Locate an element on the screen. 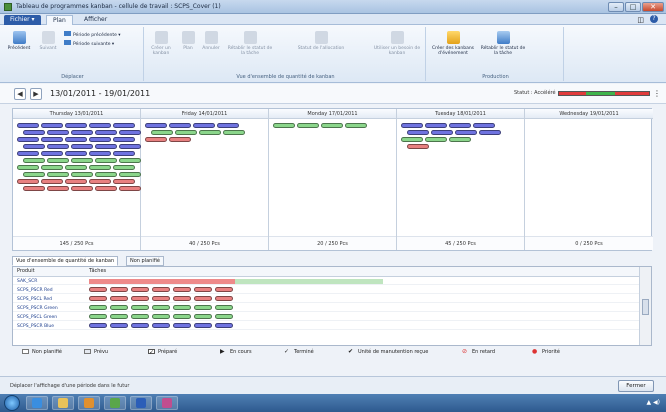 The width and height of the screenshot is (666, 412). close-button: Fermer is located at coordinates (636, 386).